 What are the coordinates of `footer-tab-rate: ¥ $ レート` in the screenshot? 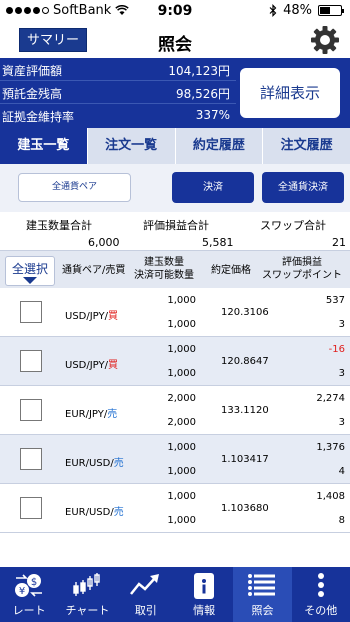 It's located at (29, 594).